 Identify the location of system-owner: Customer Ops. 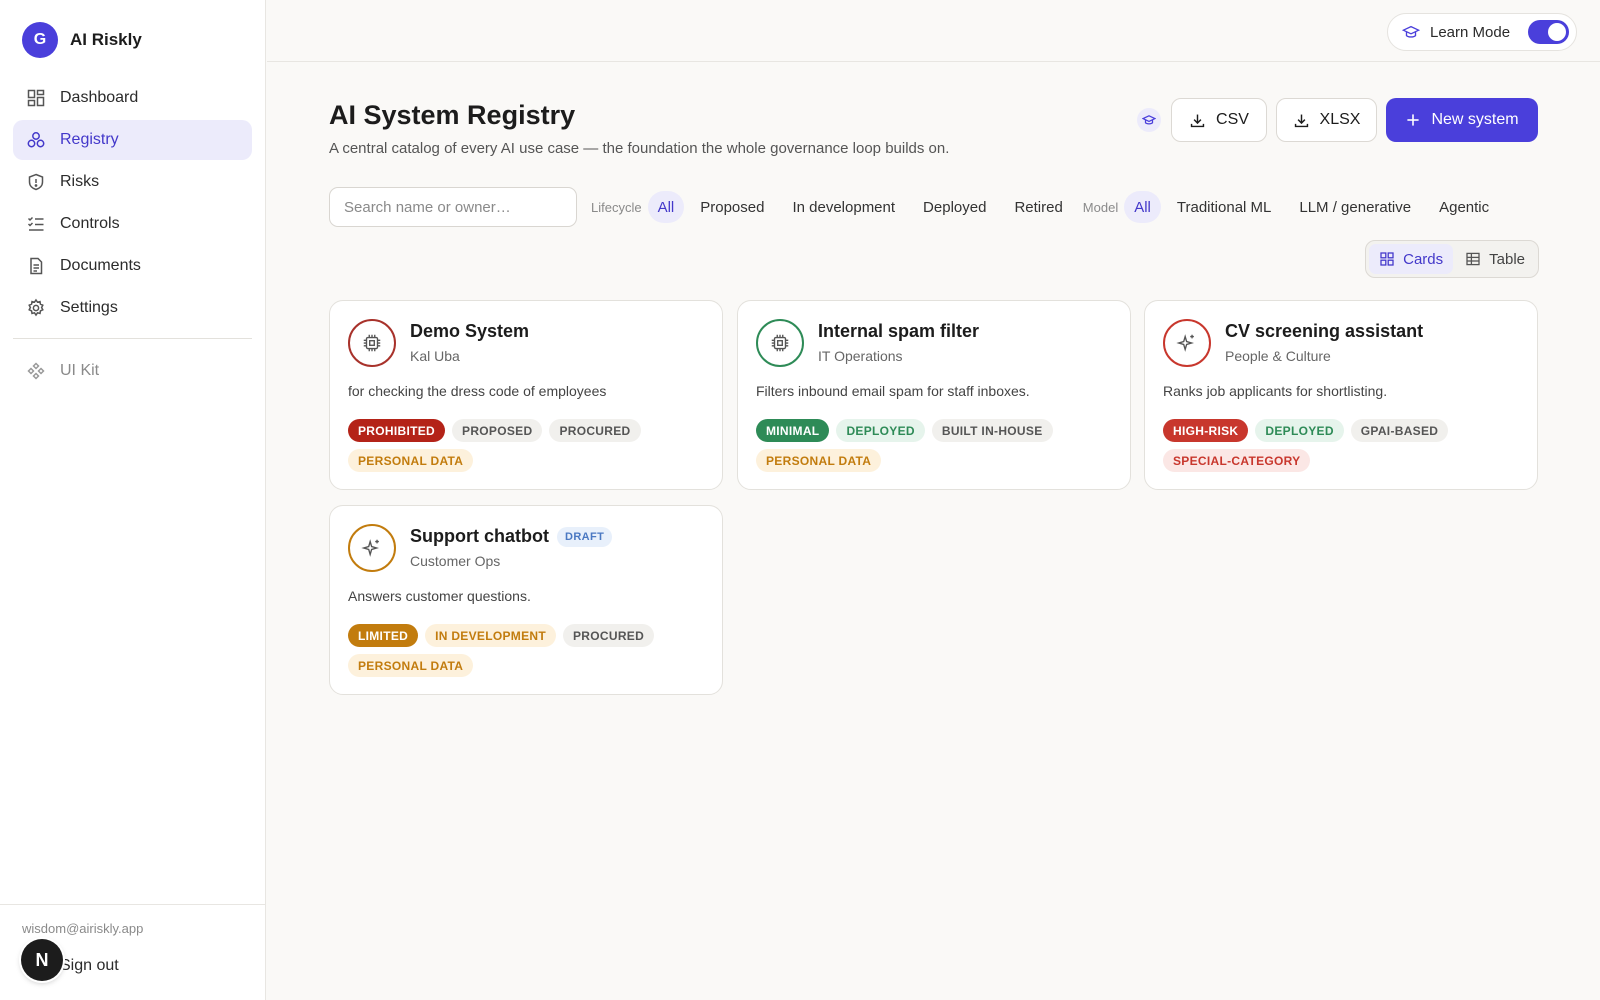
(455, 561).